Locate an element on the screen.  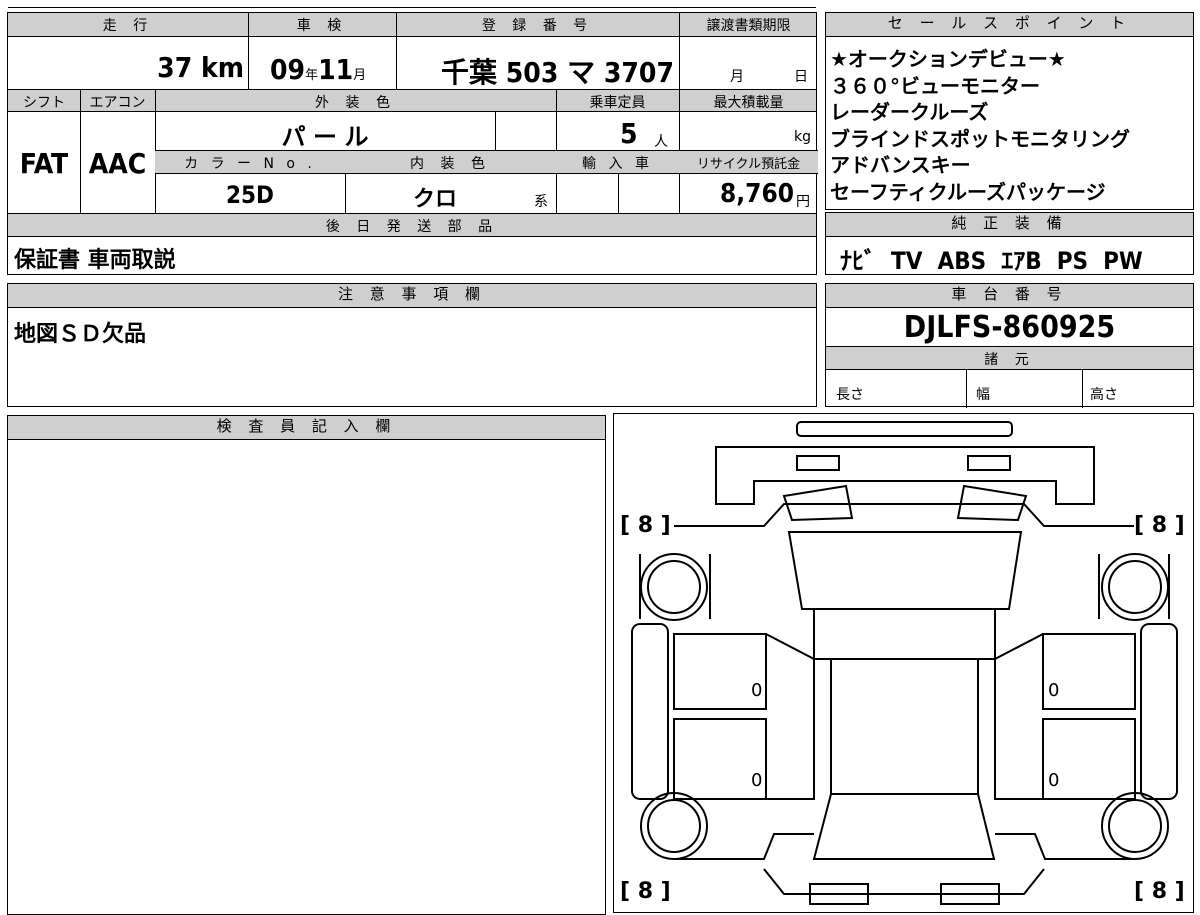
specs-header: 諸 元 is located at coordinates (1009, 360).